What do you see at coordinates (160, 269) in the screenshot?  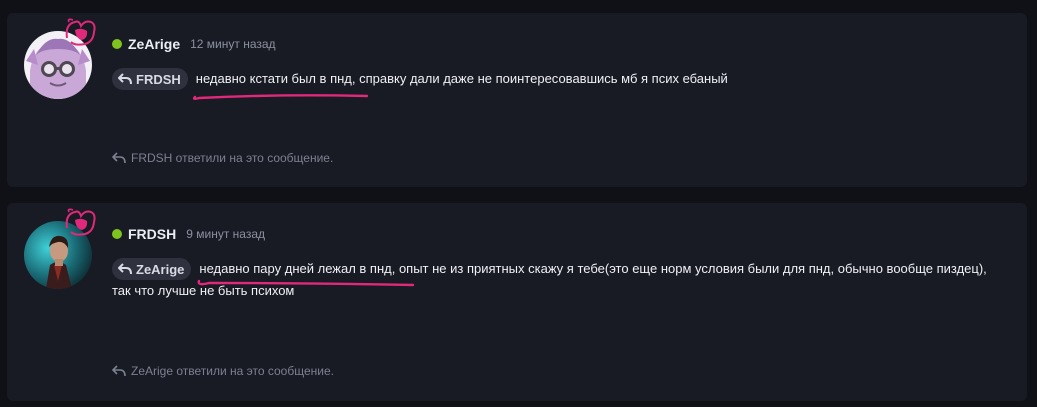 I see `reply-to-username: ZeArige` at bounding box center [160, 269].